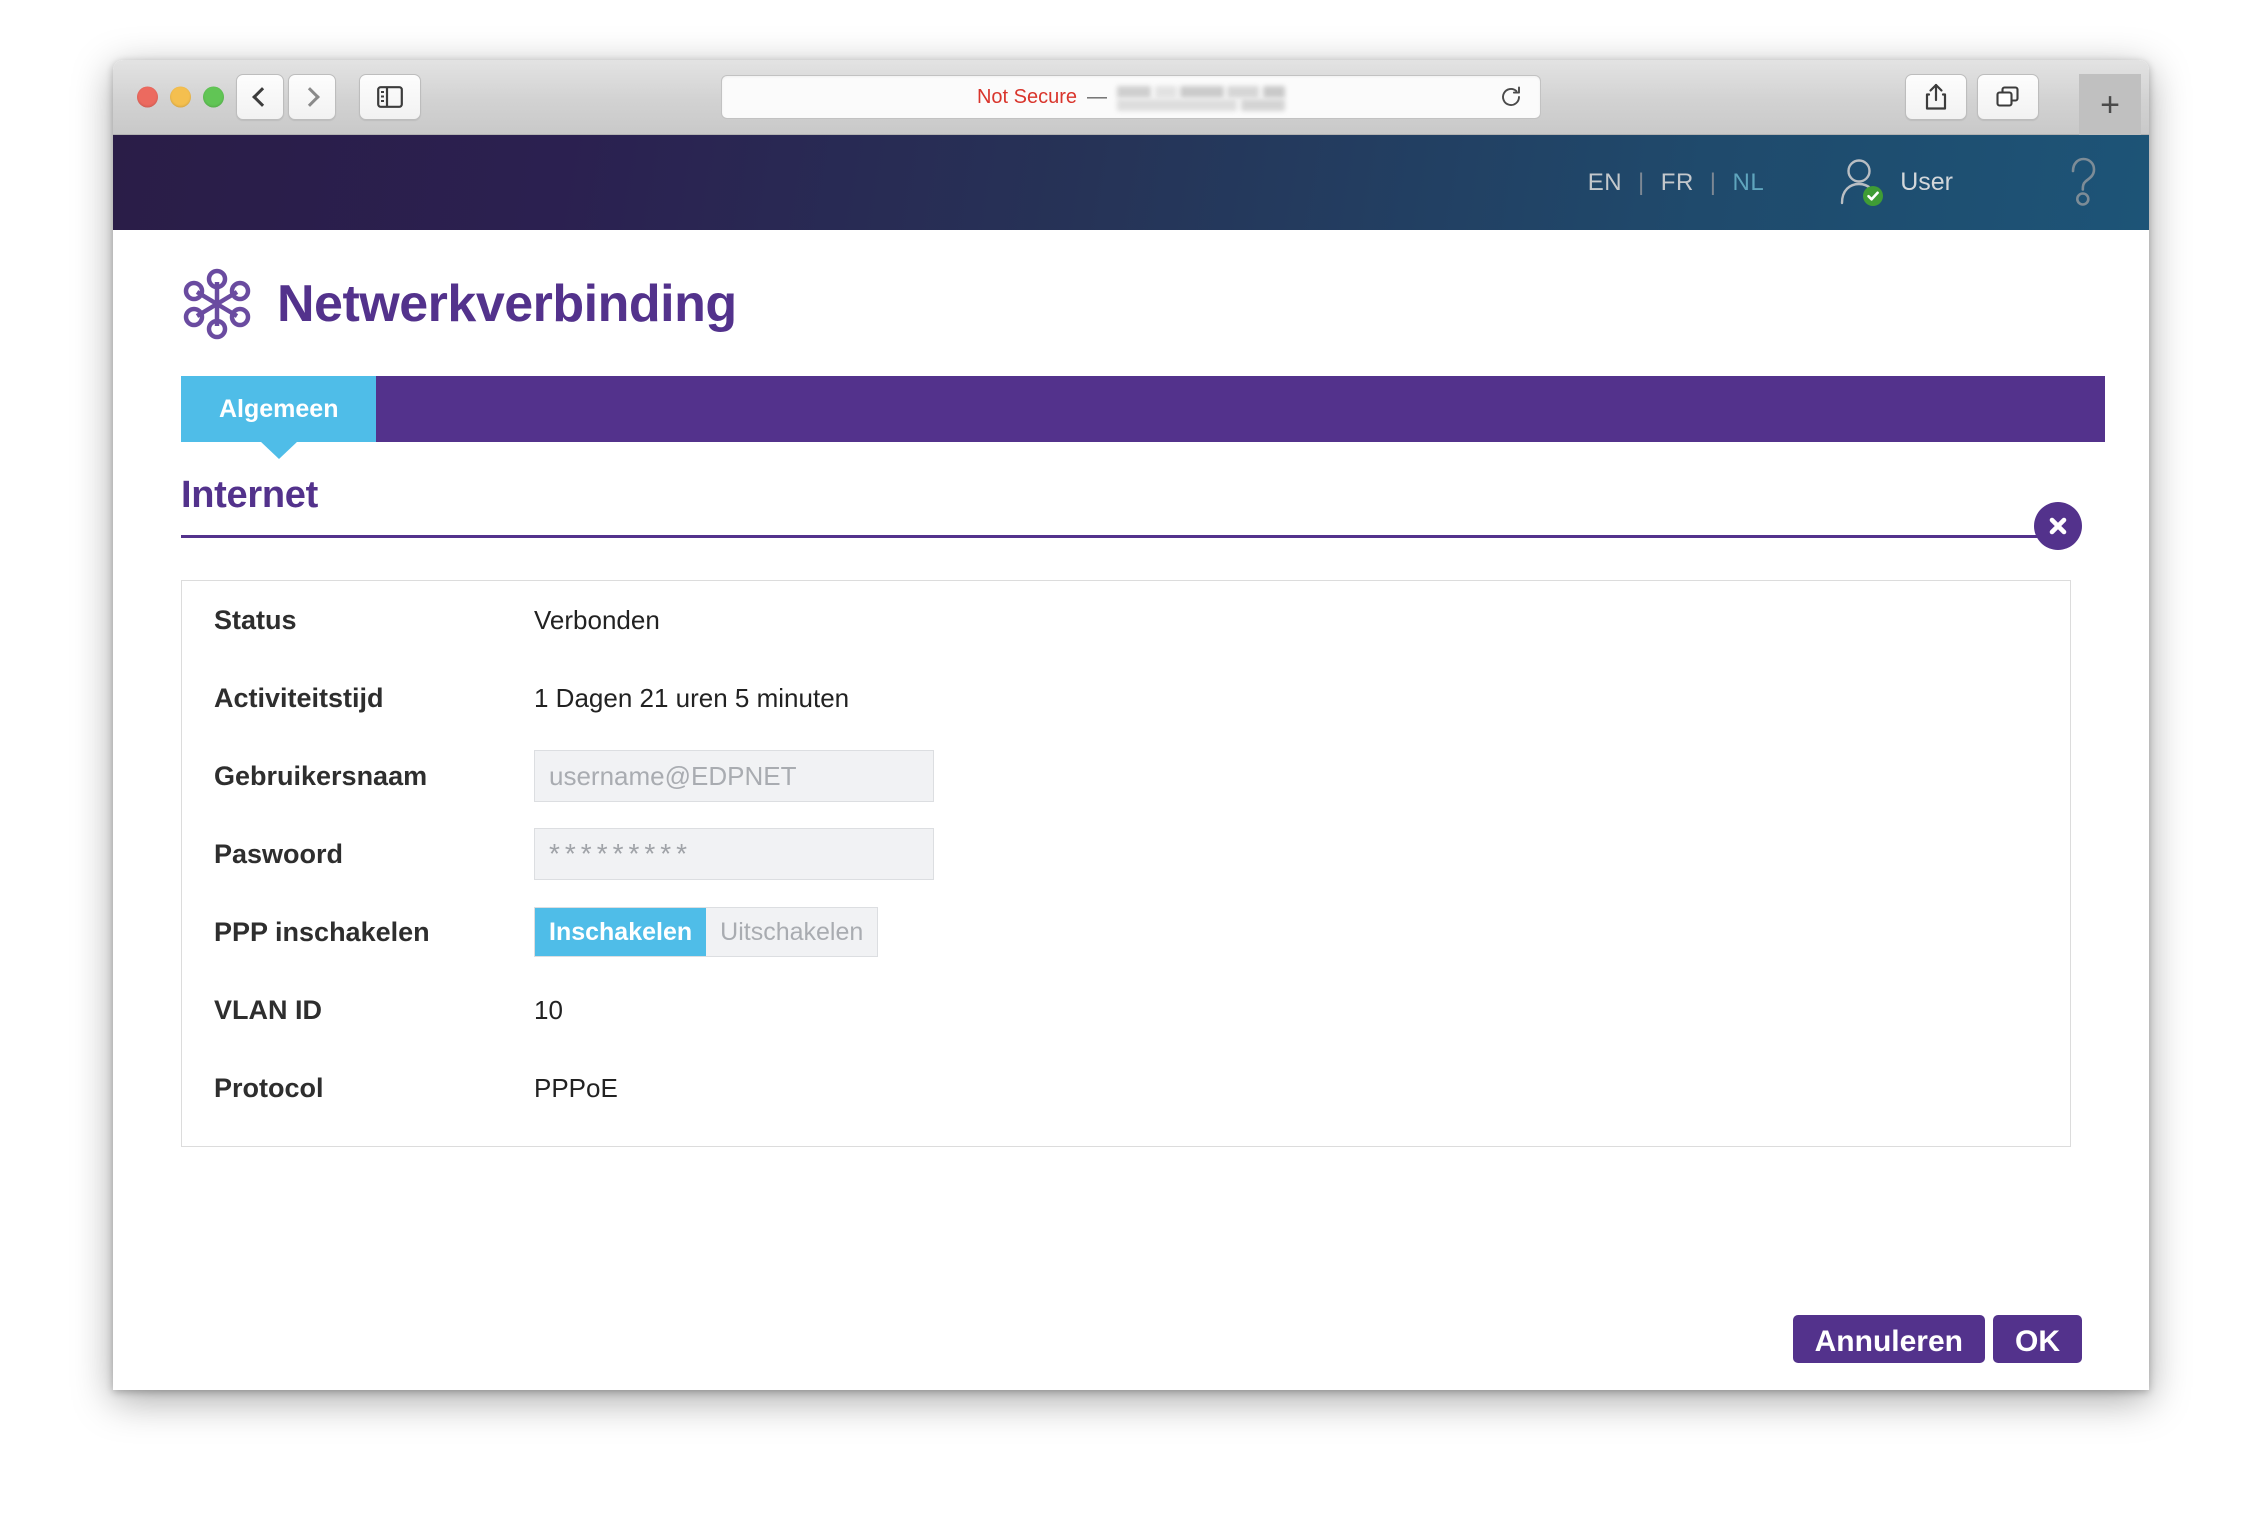 Image resolution: width=2244 pixels, height=1528 pixels. I want to click on chevron-right-icon, so click(310, 97).